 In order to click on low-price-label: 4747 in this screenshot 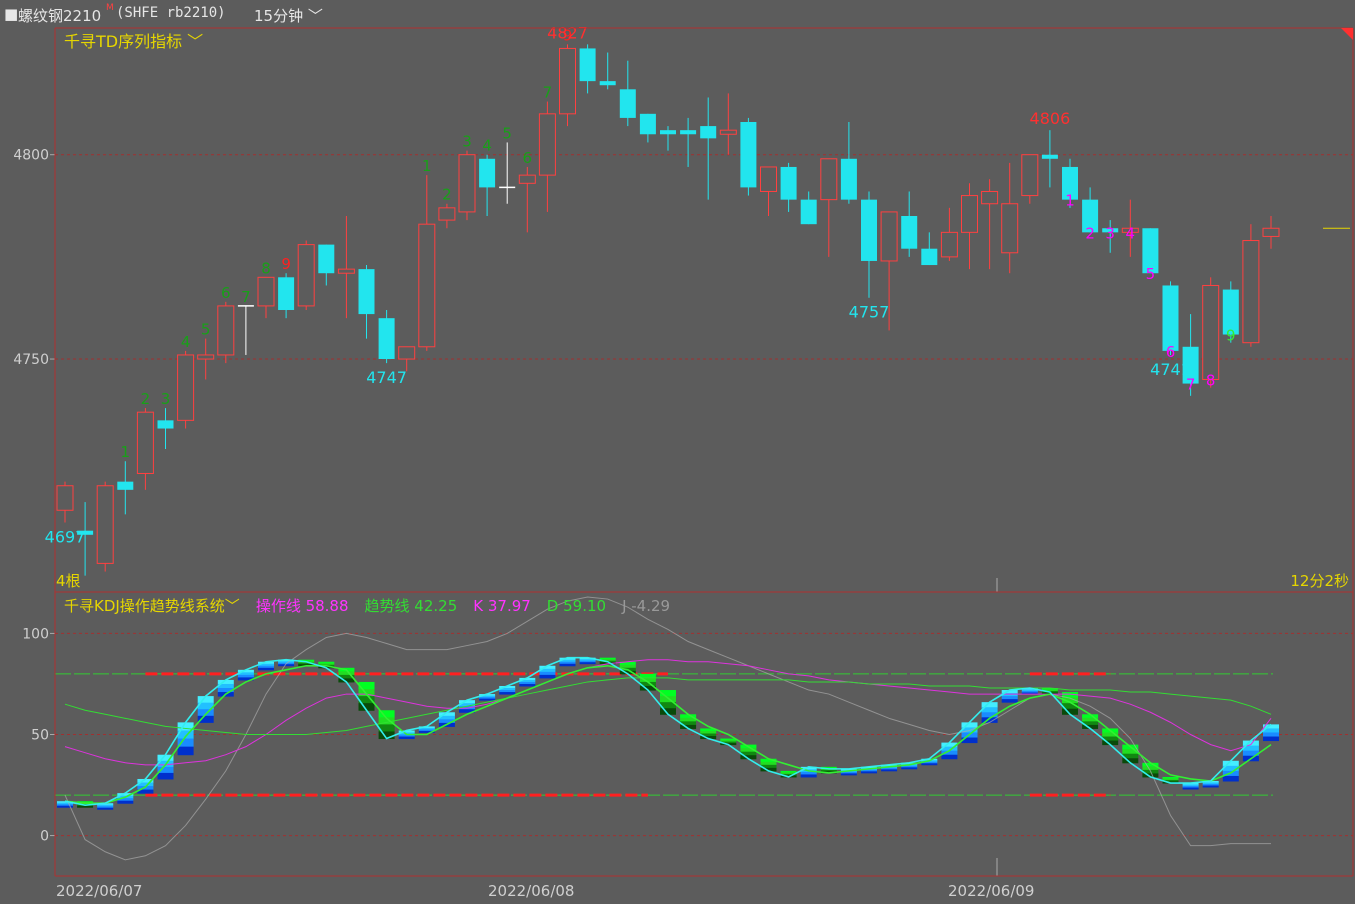, I will do `click(386, 377)`.